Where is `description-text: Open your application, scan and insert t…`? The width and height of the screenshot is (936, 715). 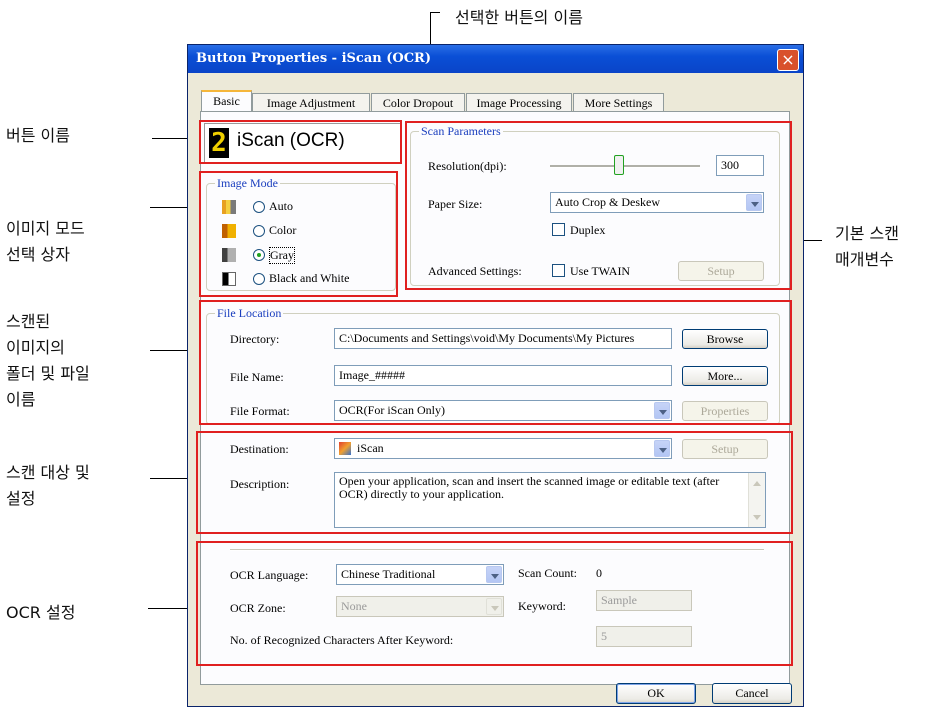
description-text: Open your application, scan and insert t… is located at coordinates (529, 487).